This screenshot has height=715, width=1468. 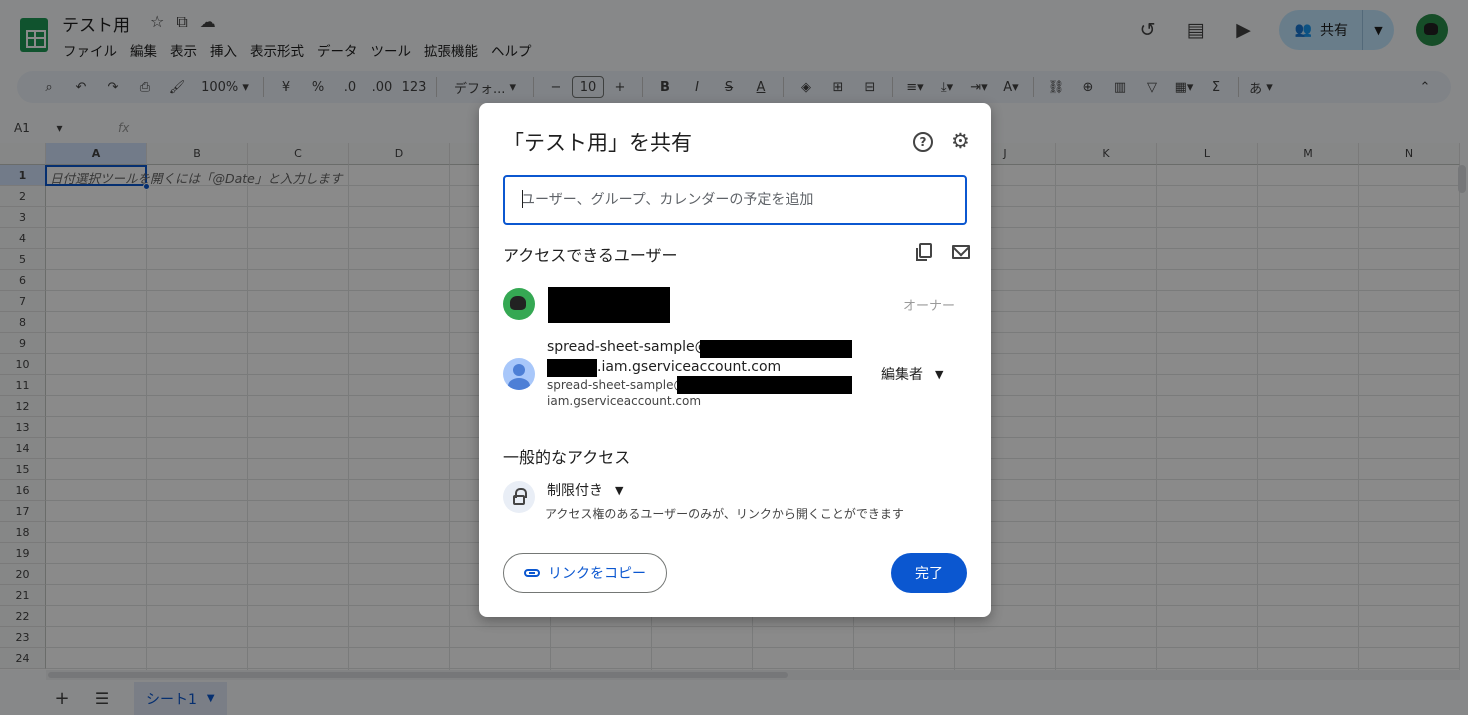 I want to click on email-people-icon, so click(x=961, y=252).